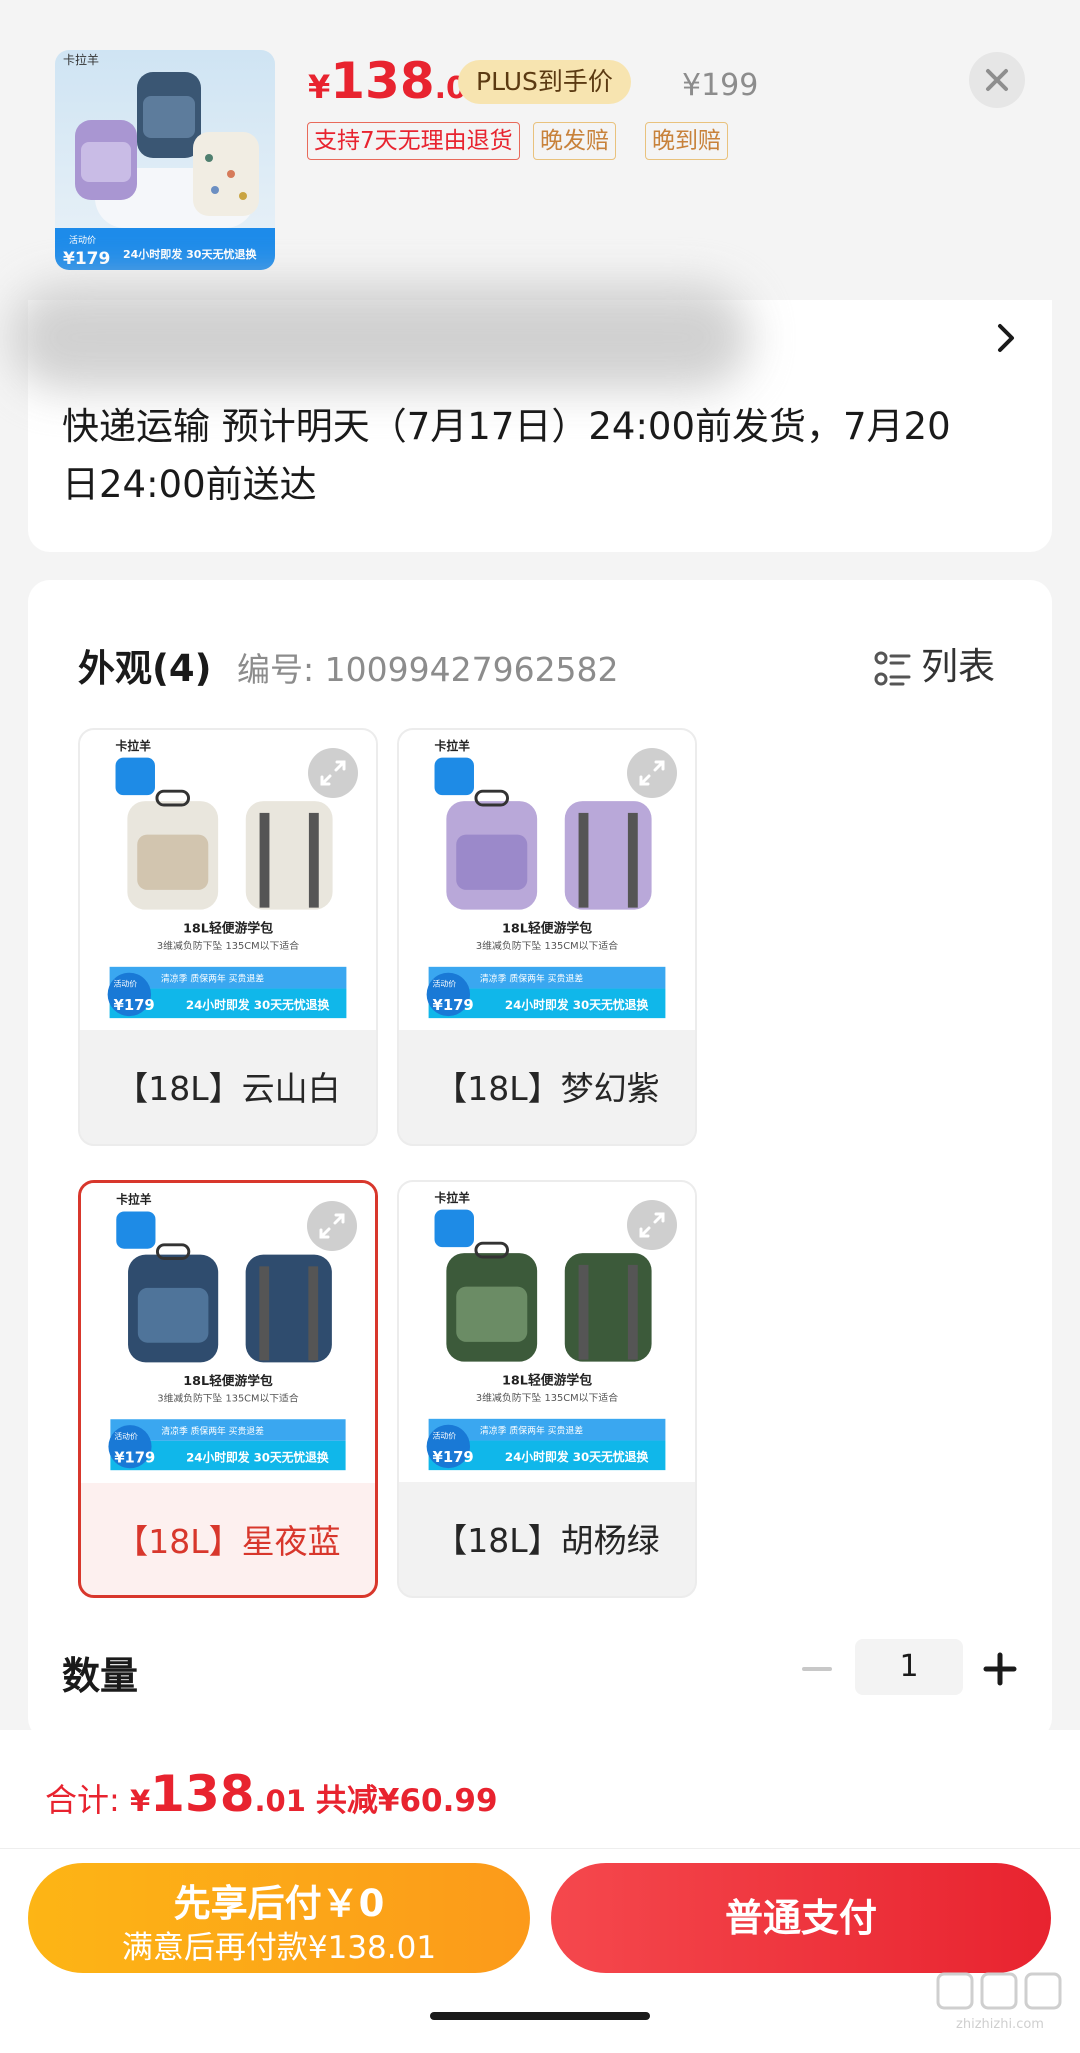 This screenshot has height=2053, width=1080. What do you see at coordinates (202, 1794) in the screenshot?
I see `total-integer: 138` at bounding box center [202, 1794].